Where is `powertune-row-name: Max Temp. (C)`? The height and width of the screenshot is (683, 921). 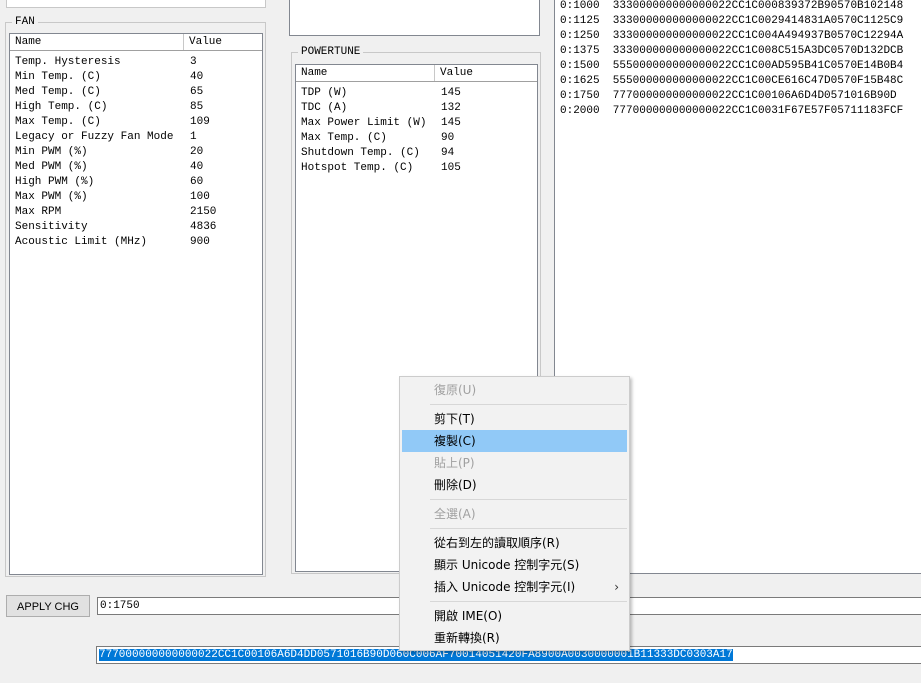 powertune-row-name: Max Temp. (C) is located at coordinates (344, 138).